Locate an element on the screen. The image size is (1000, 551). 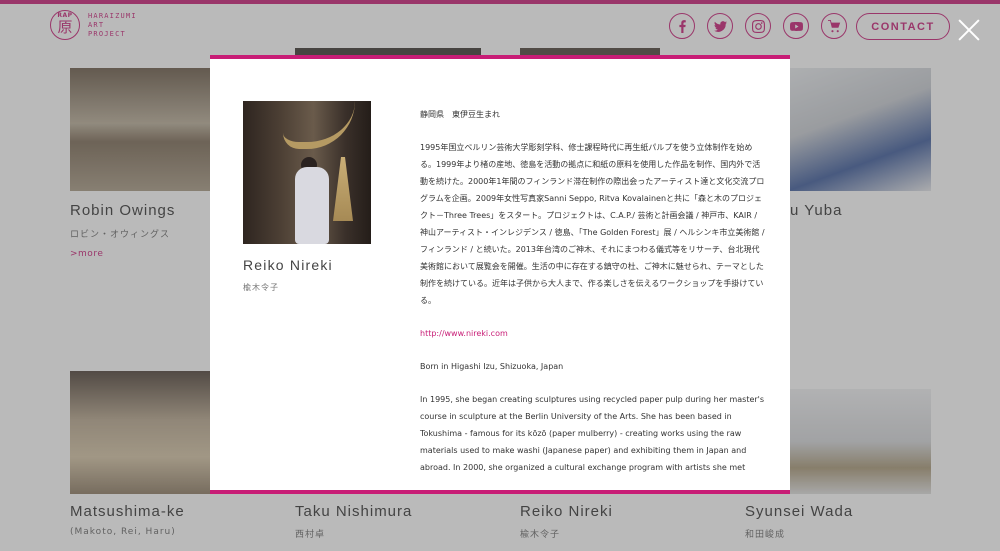
modal-artist-name: Reiko Nireki is located at coordinates (288, 265).